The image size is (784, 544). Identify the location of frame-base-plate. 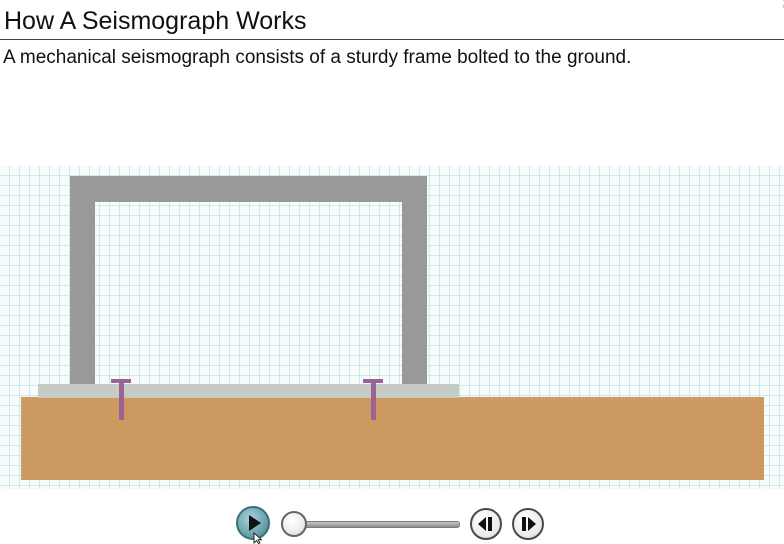
(248, 391).